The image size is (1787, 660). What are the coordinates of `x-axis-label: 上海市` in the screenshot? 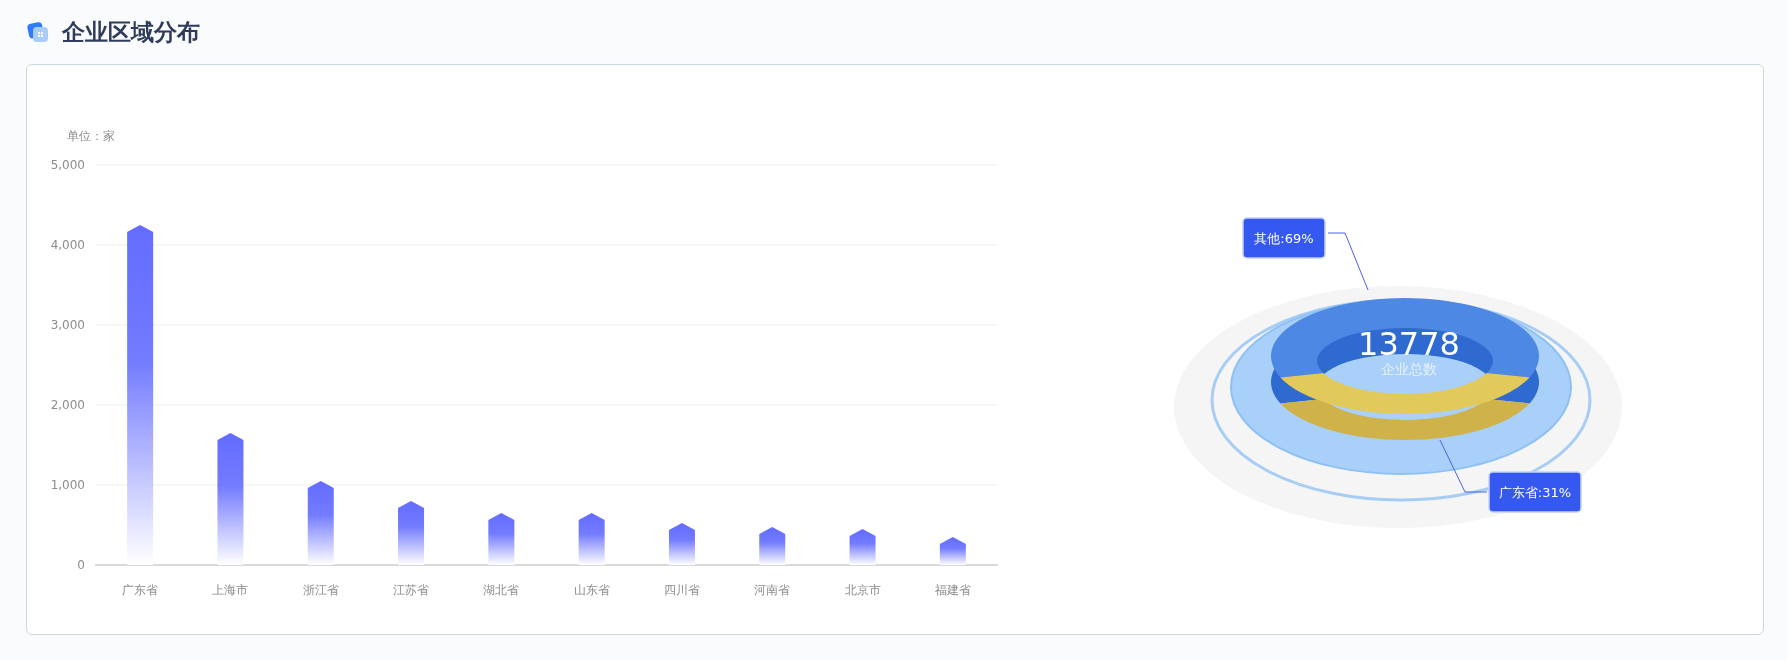 It's located at (230, 590).